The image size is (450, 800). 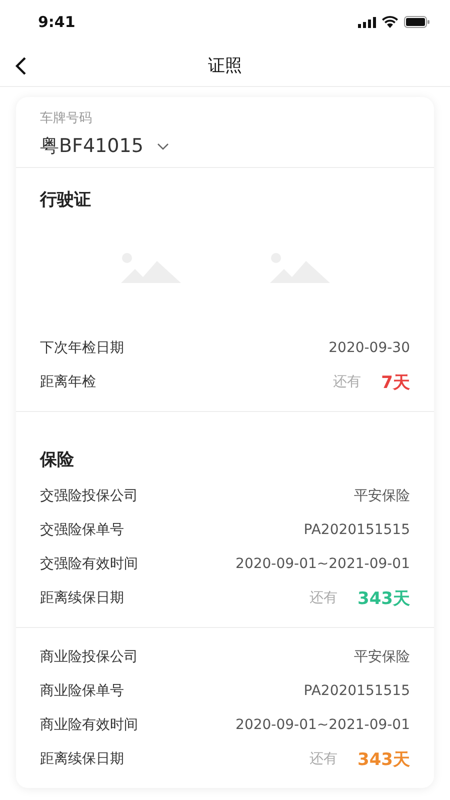 What do you see at coordinates (68, 382) in the screenshot?
I see `field-label: 距离年检` at bounding box center [68, 382].